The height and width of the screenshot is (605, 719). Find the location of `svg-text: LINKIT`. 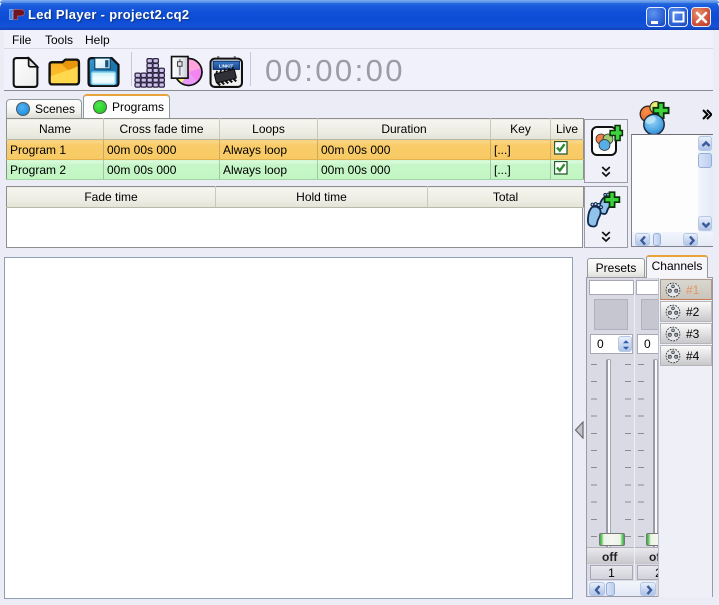

svg-text: LINKIT is located at coordinates (226, 66).